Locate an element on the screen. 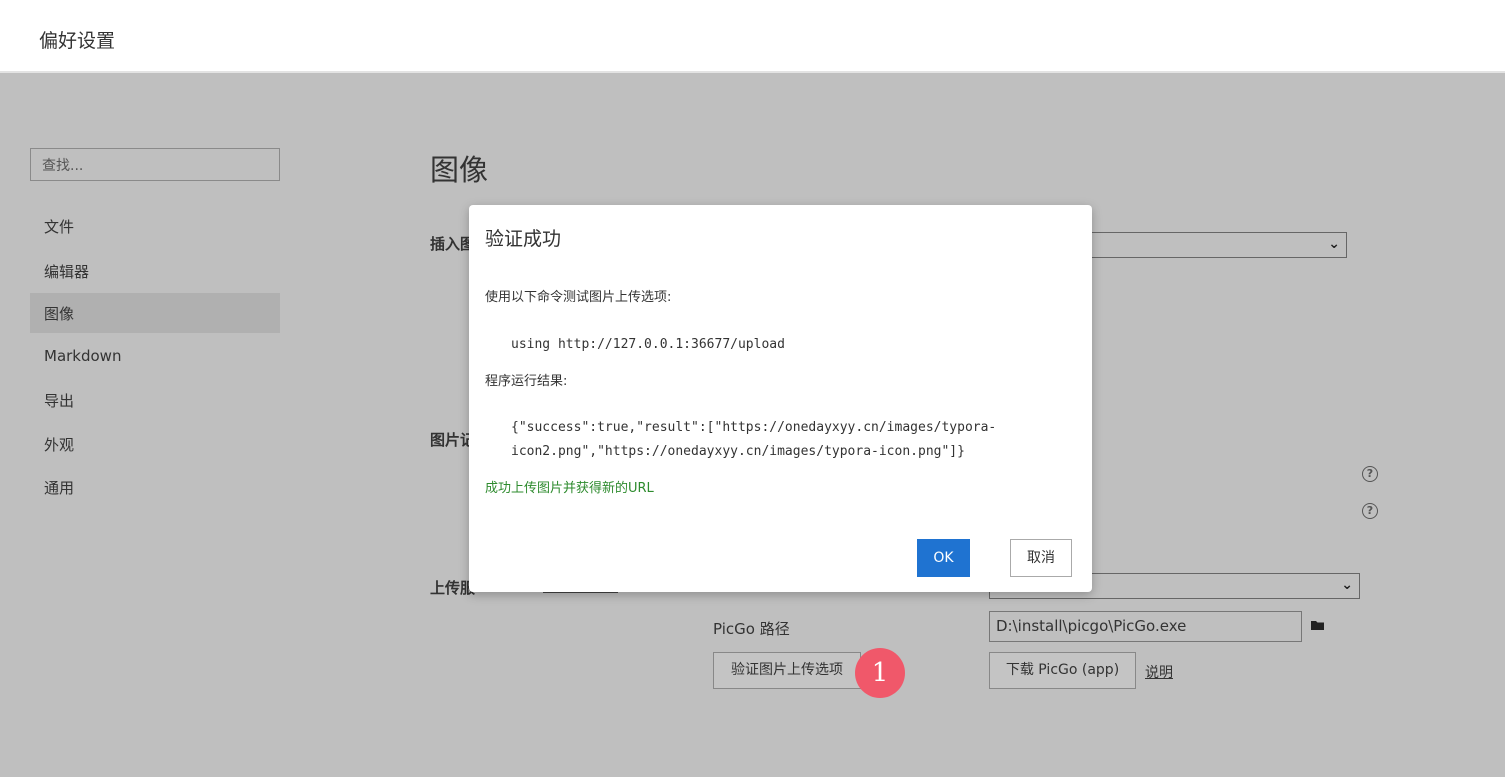  dialog-title: 验证成功 is located at coordinates (523, 239).